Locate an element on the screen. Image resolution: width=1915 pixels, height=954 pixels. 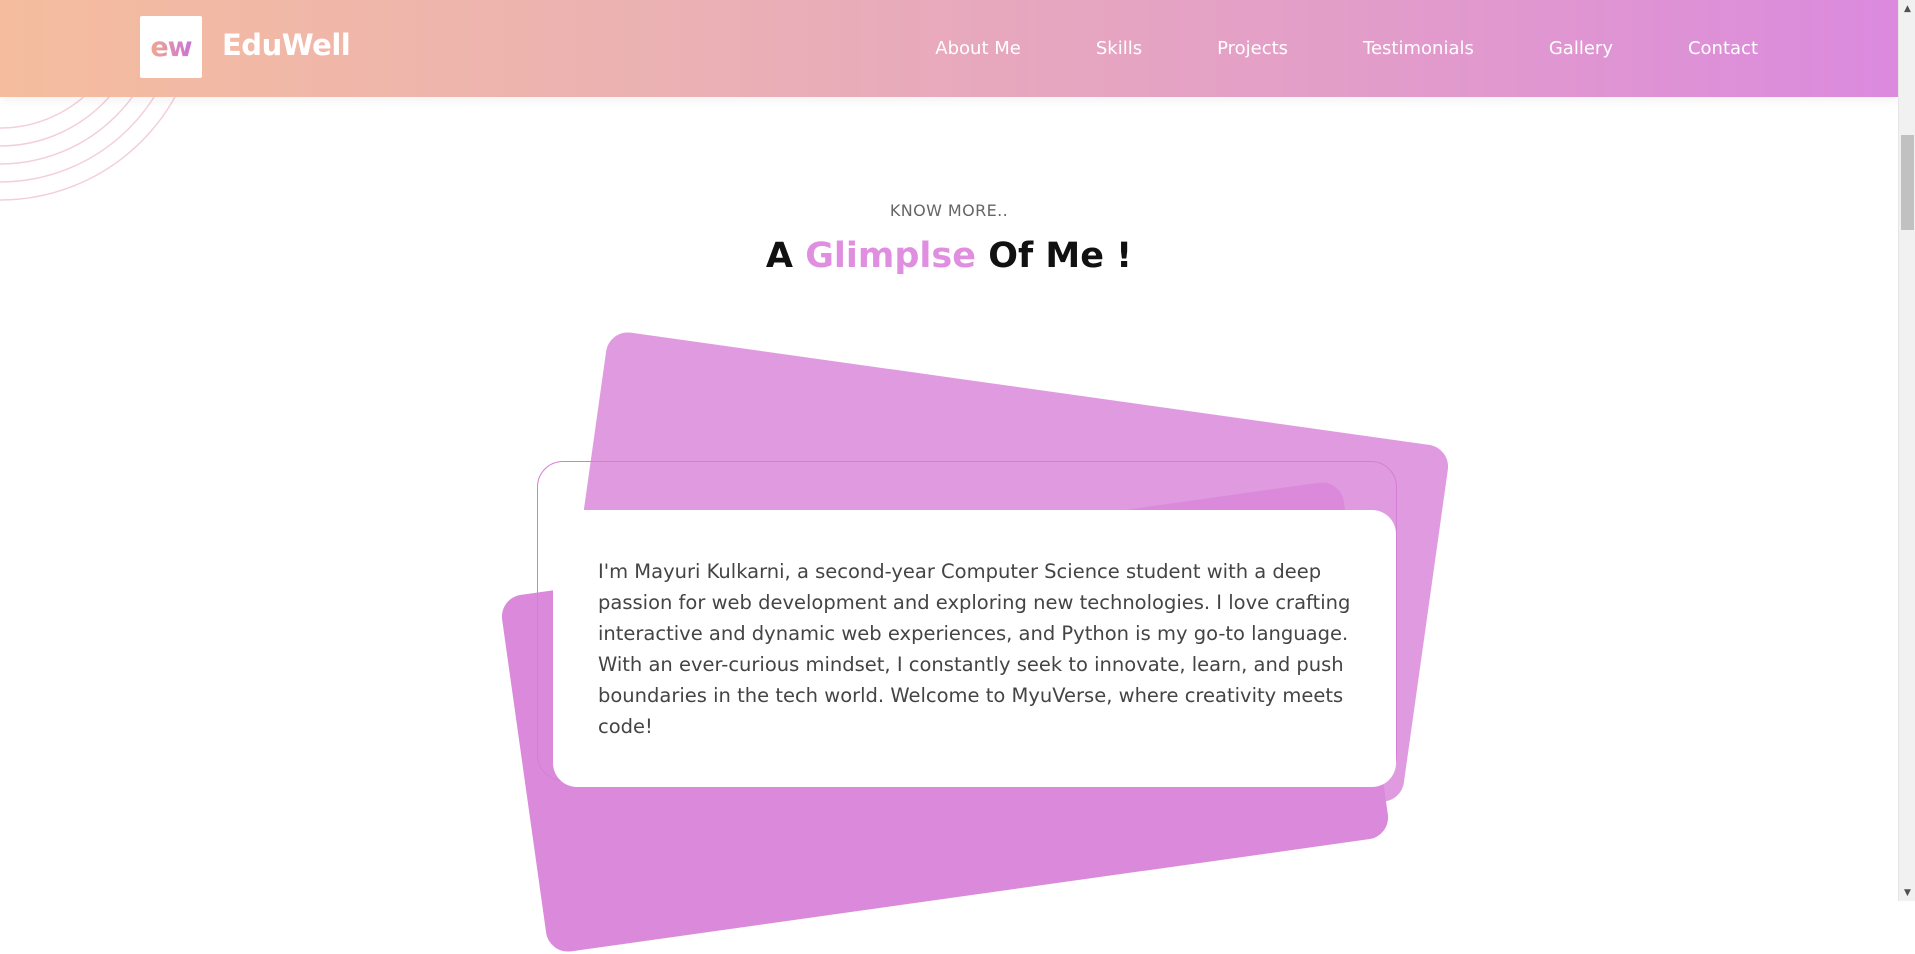
title-suffix: Of Me ! is located at coordinates (1054, 256).